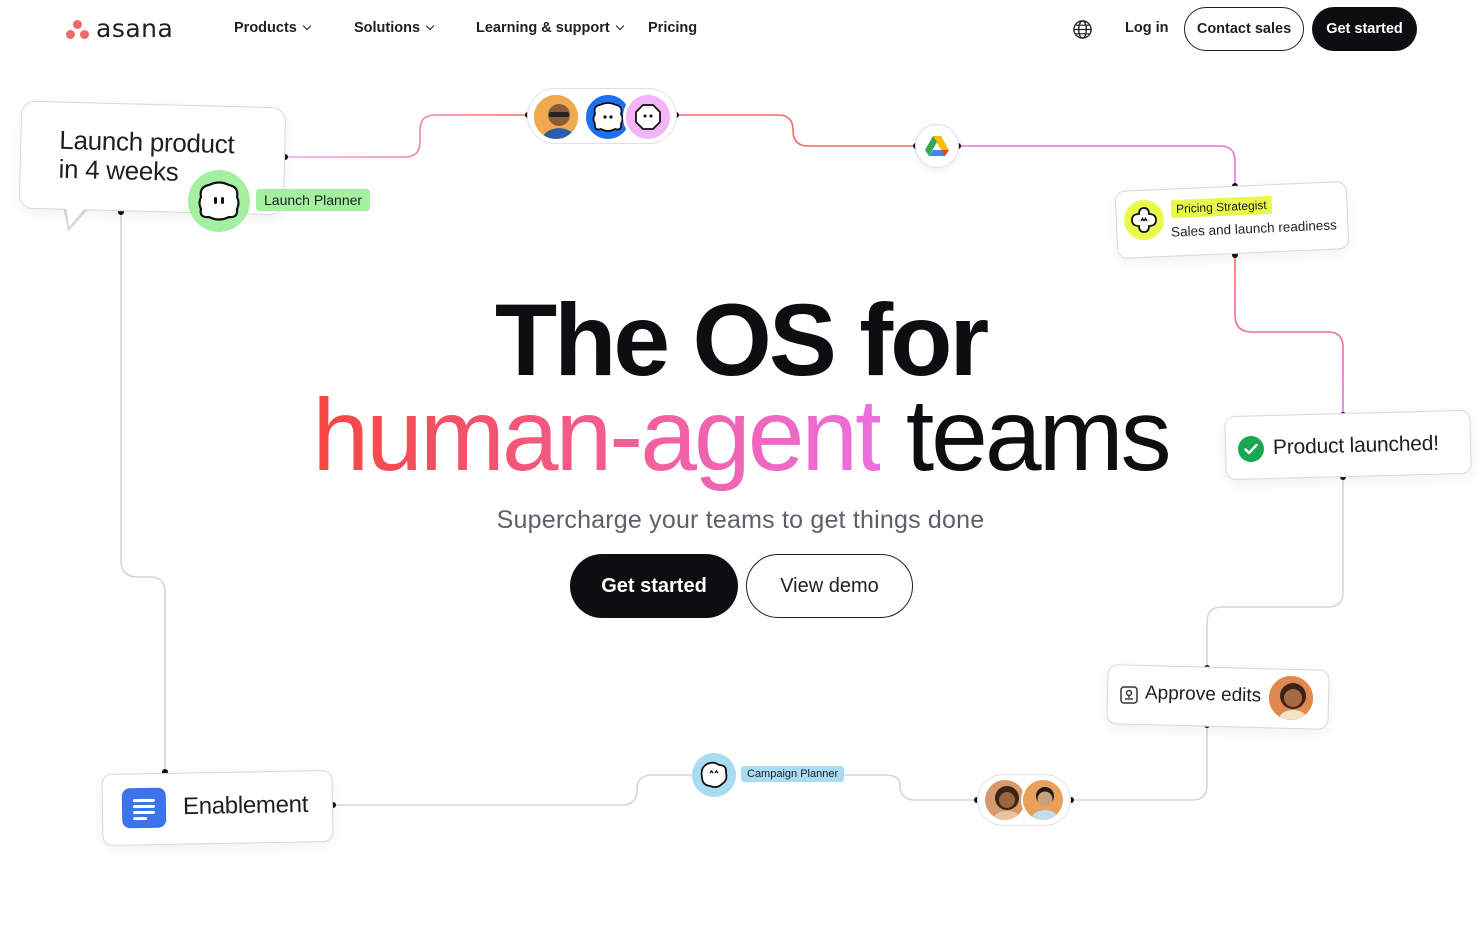  Describe the element at coordinates (1203, 694) in the screenshot. I see `approve-edits-label: Approve edits` at that location.